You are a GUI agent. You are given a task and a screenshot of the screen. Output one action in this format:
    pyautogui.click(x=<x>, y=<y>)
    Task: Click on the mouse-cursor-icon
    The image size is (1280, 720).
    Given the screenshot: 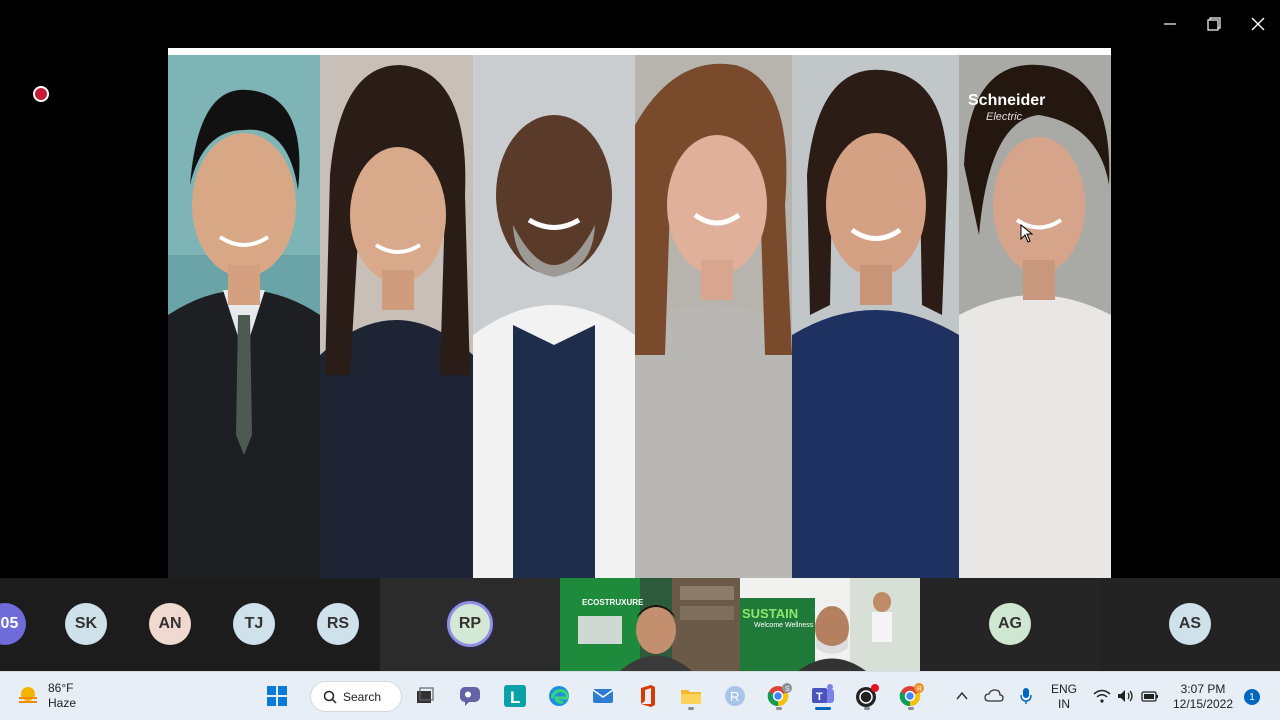 What is the action you would take?
    pyautogui.click(x=1027, y=233)
    